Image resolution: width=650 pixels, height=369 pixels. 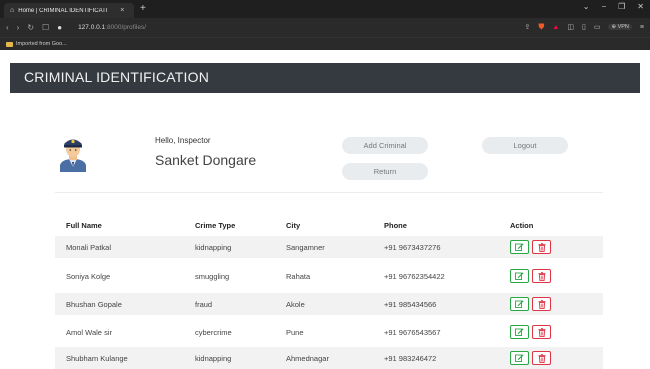 What do you see at coordinates (183, 140) in the screenshot?
I see `greeting-text: Hello, Inspector` at bounding box center [183, 140].